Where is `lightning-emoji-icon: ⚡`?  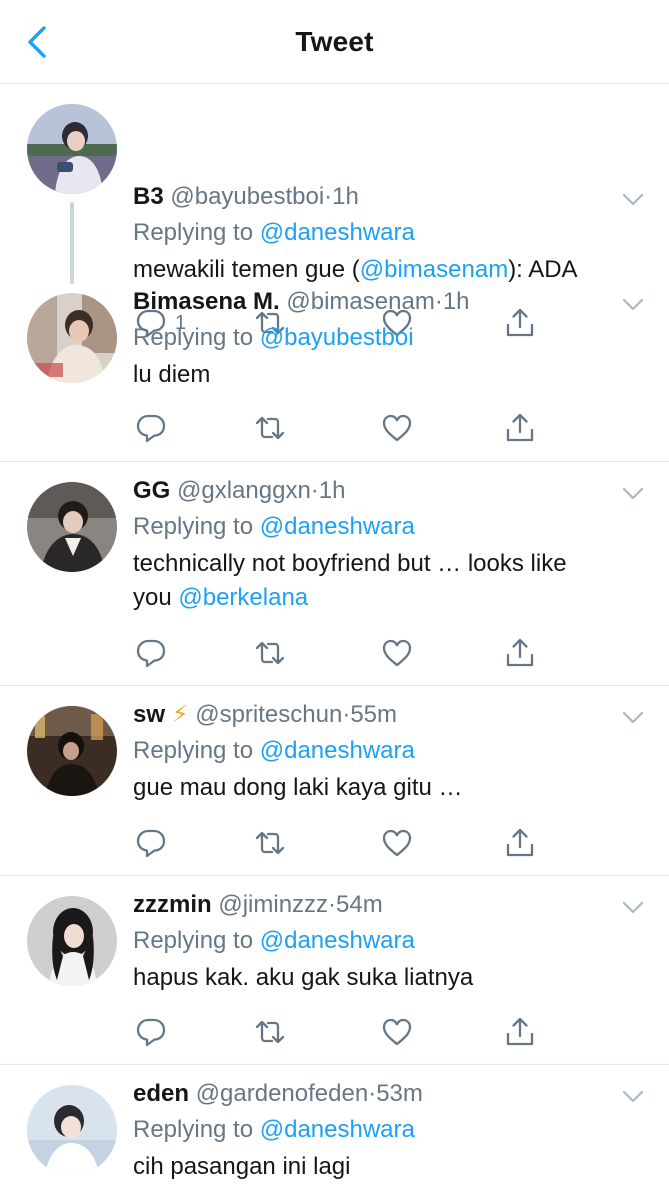
lightning-emoji-icon: ⚡ is located at coordinates (180, 714).